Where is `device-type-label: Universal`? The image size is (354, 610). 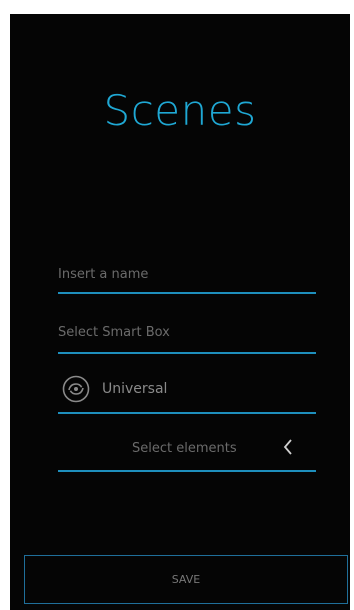
device-type-label: Universal is located at coordinates (135, 389).